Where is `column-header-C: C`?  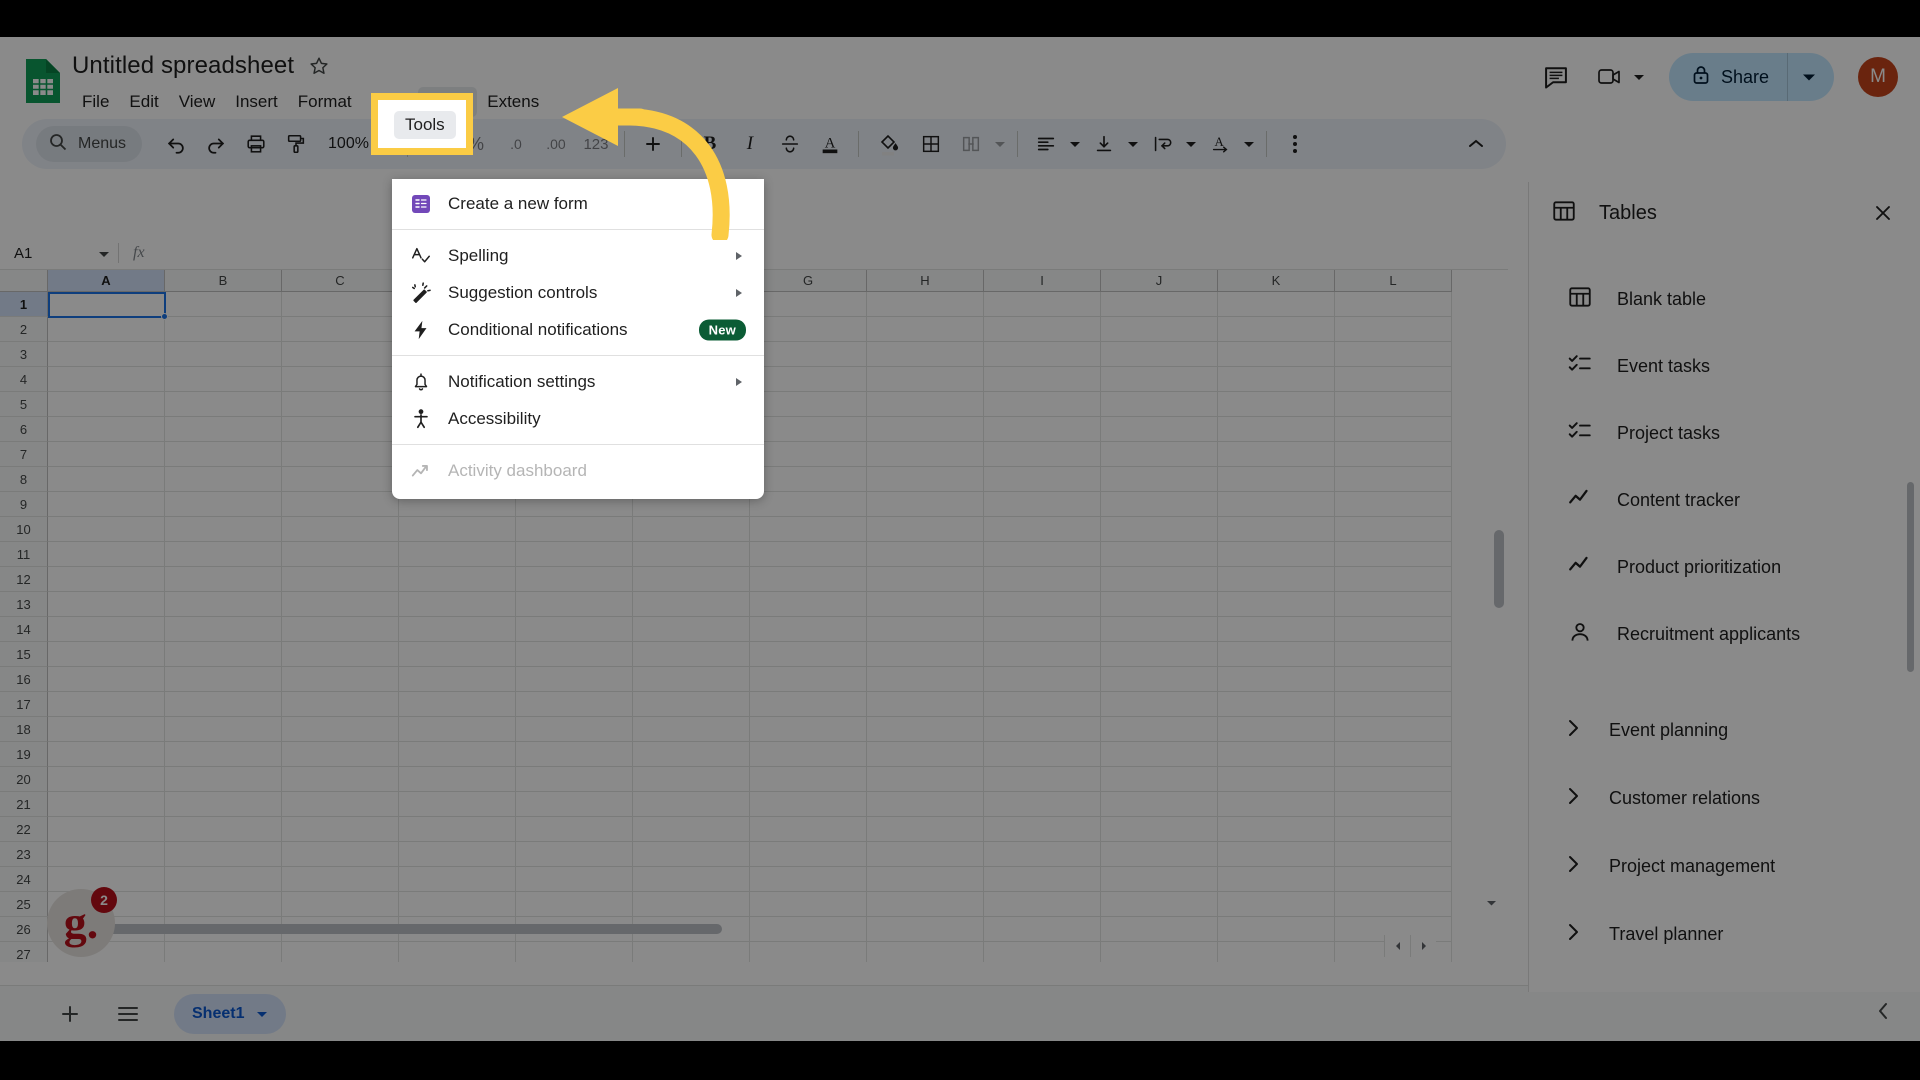
column-header-C: C is located at coordinates (340, 281).